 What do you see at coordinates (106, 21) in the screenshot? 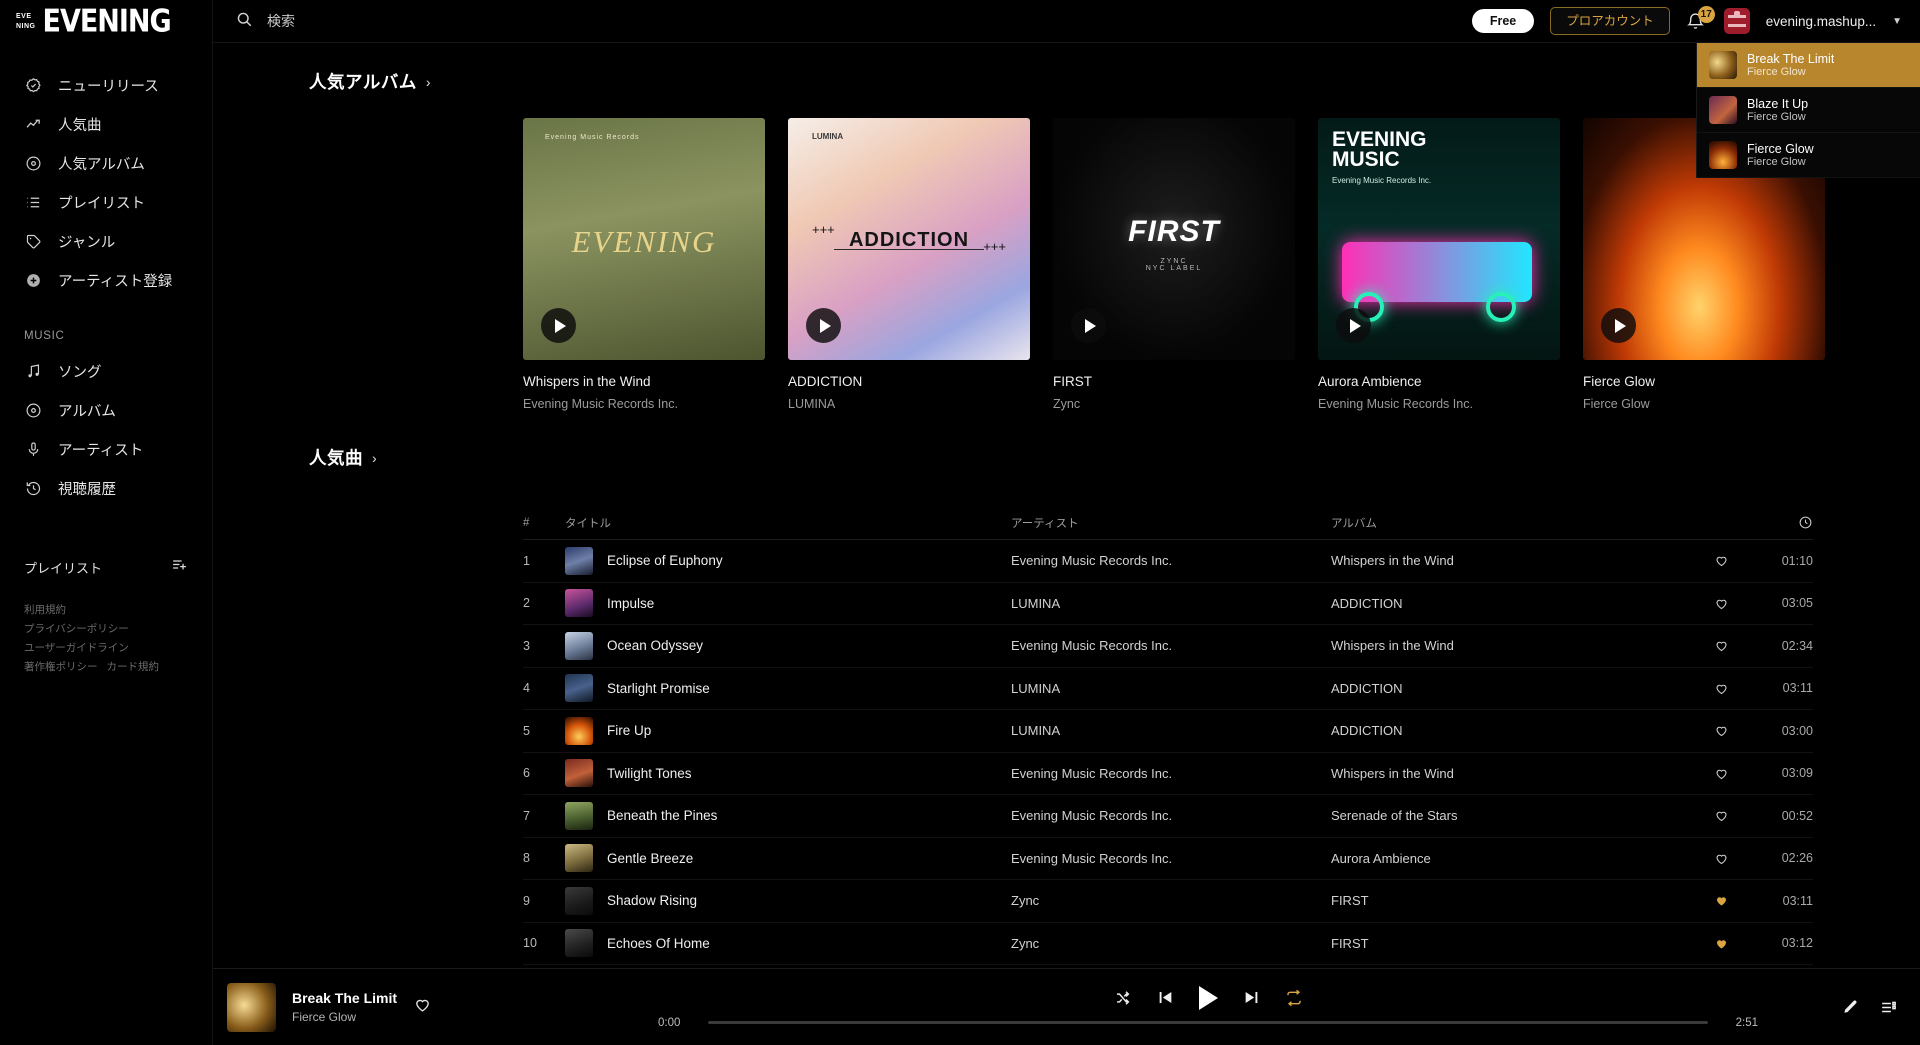
I see `app-logo: EVE NING EVENING` at bounding box center [106, 21].